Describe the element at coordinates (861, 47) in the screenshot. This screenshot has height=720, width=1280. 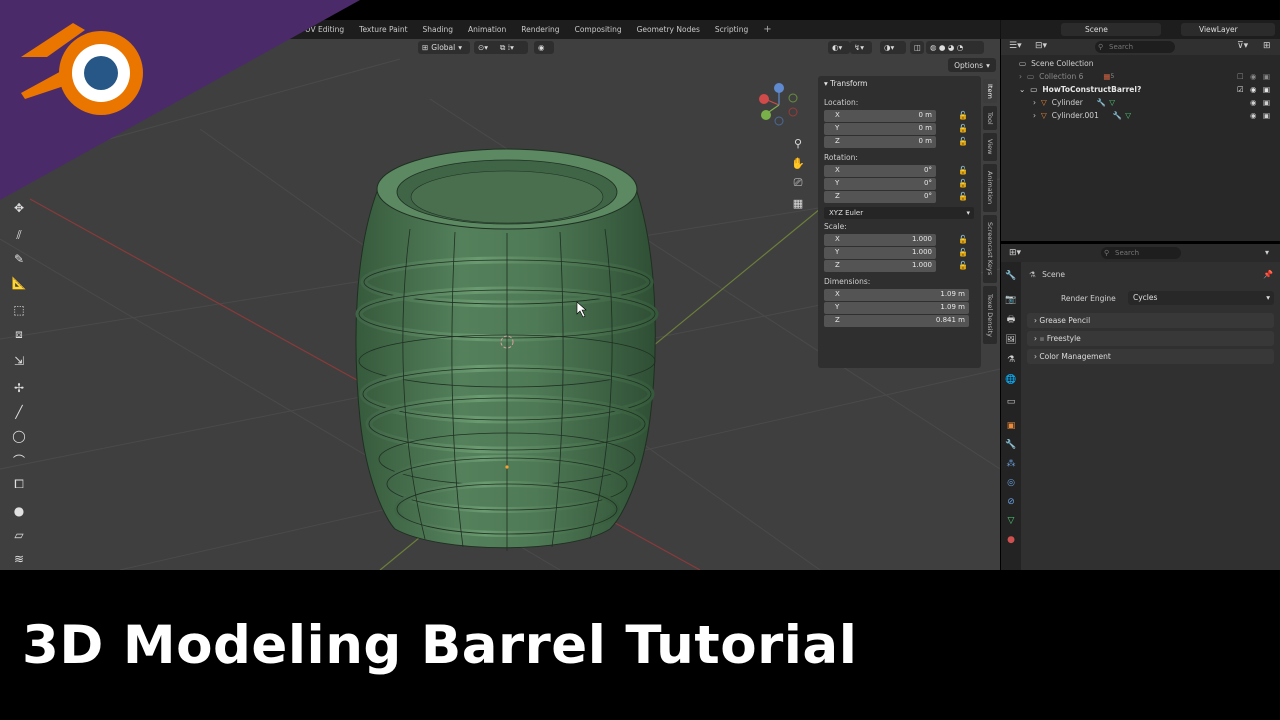
I see `gizmo-toggle: ↯▾` at that location.